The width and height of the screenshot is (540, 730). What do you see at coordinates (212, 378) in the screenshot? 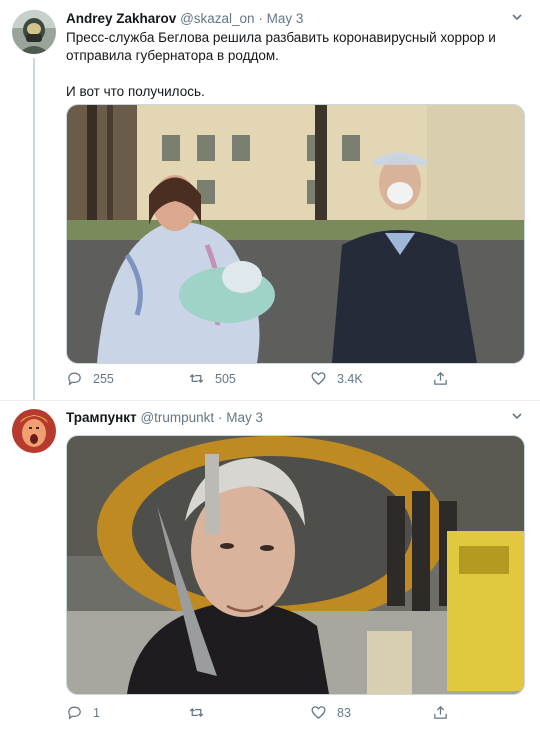
I see `retweet-button: 505` at bounding box center [212, 378].